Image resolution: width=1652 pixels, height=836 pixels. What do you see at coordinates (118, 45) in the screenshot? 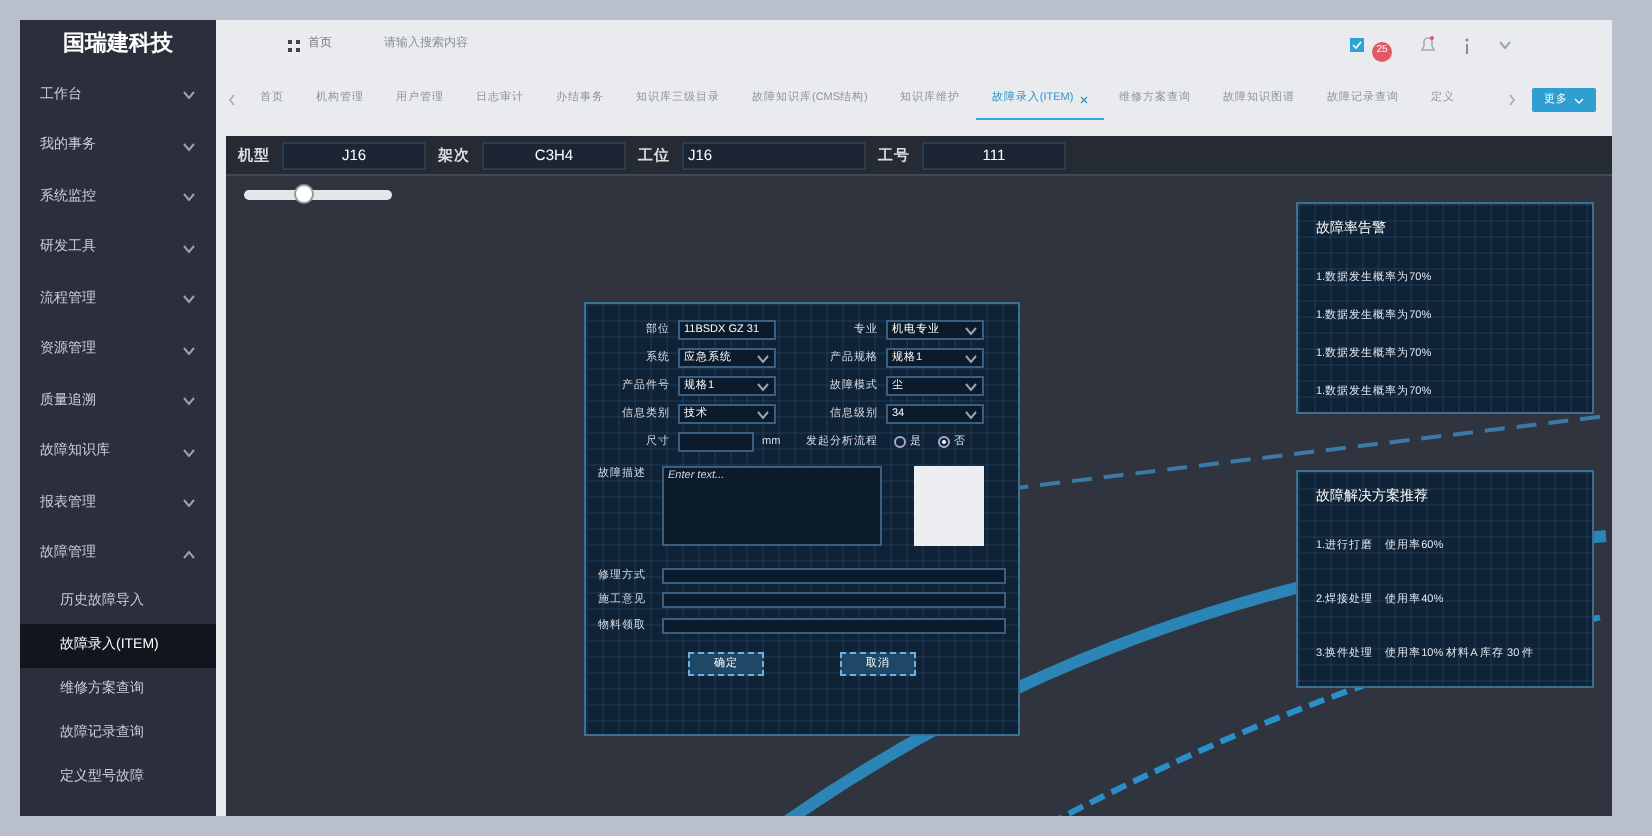
I see `logo: 国瑞建科技` at bounding box center [118, 45].